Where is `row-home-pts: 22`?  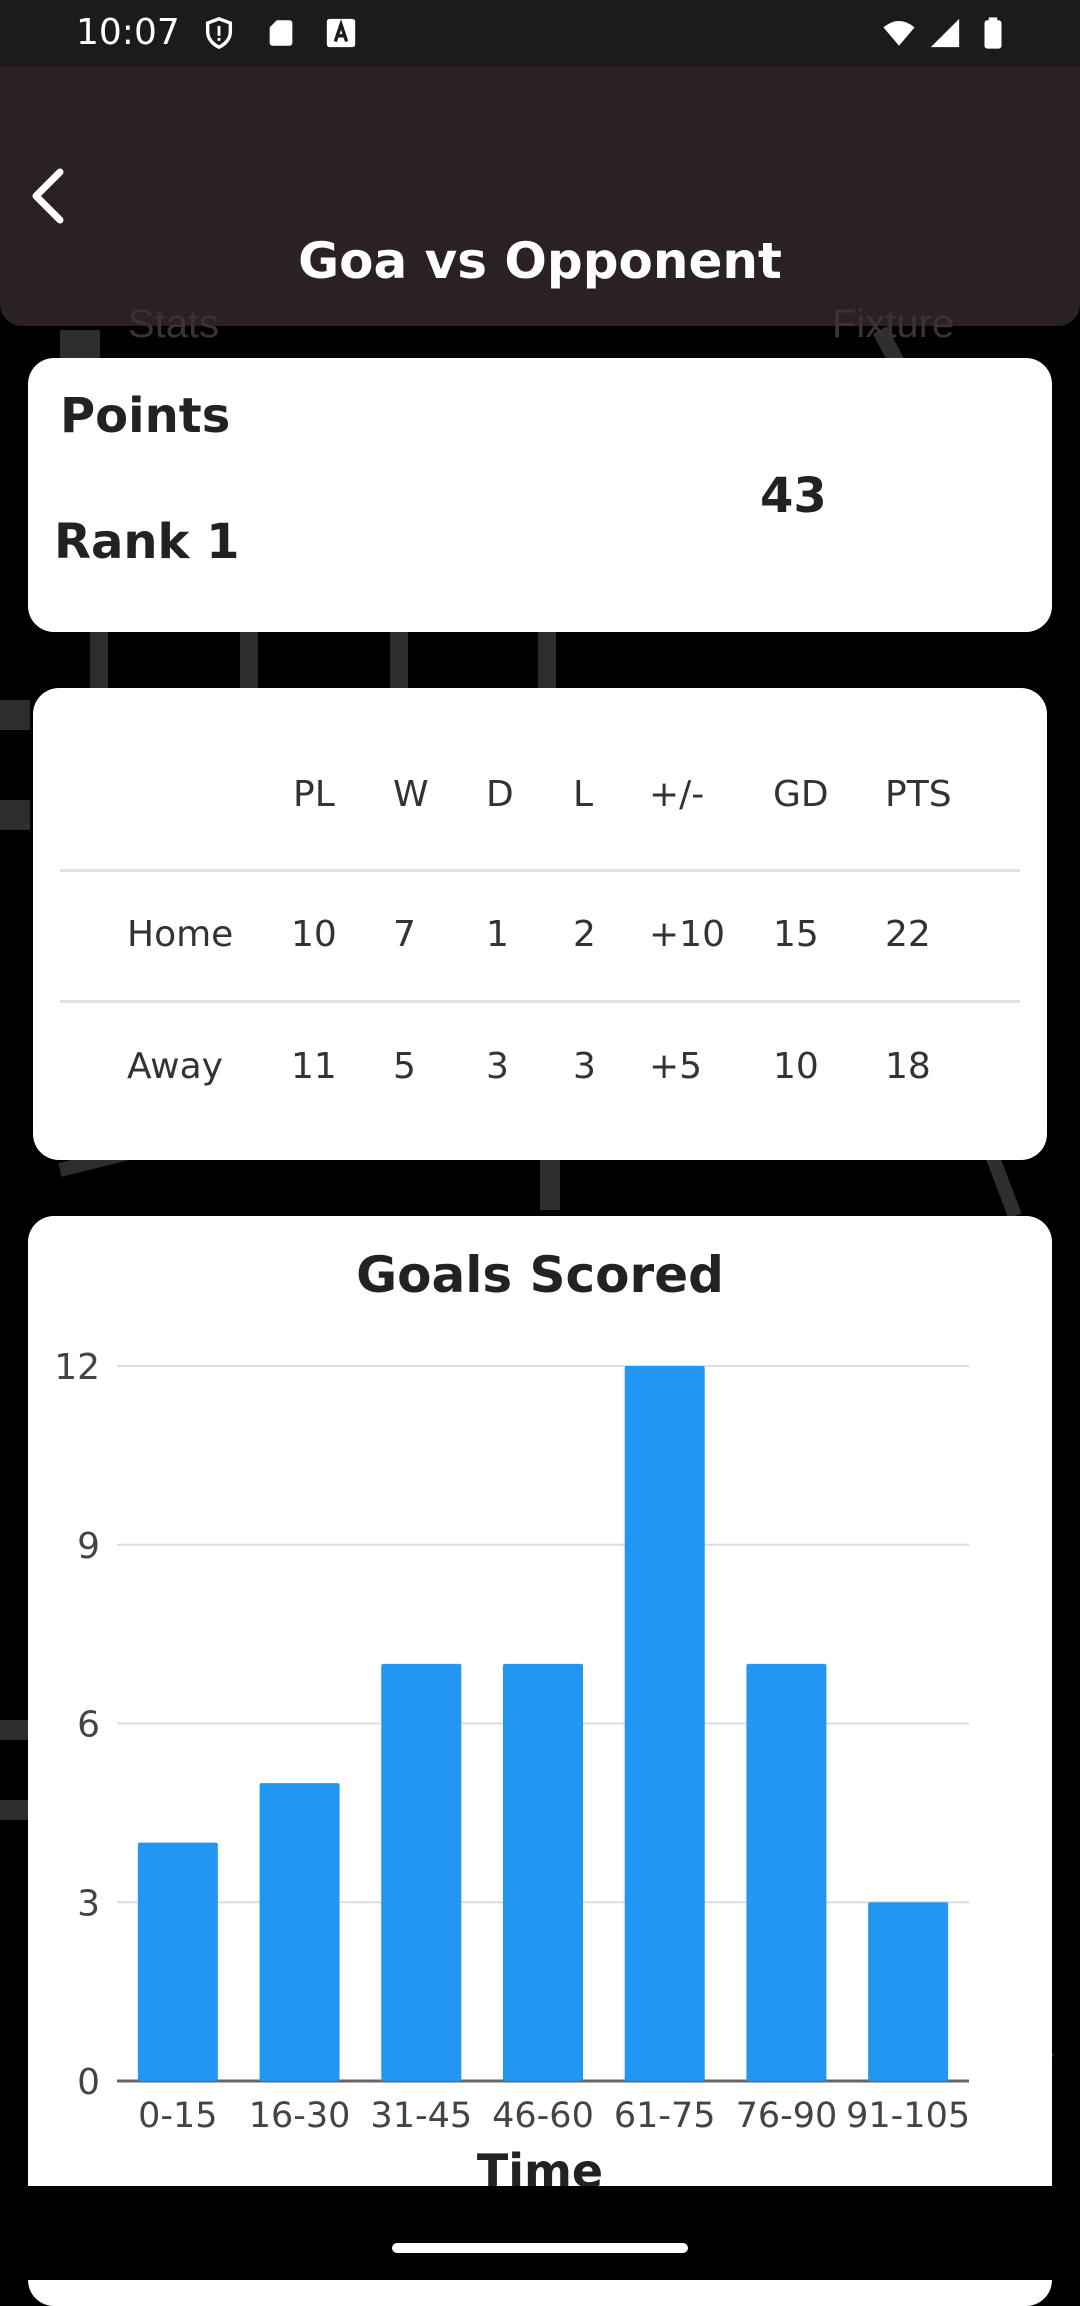 row-home-pts: 22 is located at coordinates (908, 934).